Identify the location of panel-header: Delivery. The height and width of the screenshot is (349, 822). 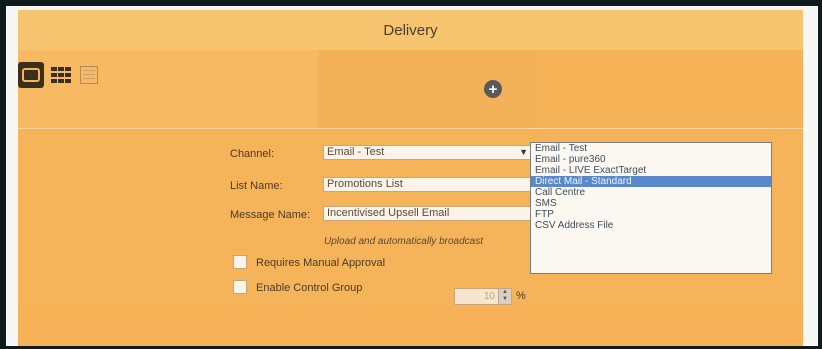
(410, 30).